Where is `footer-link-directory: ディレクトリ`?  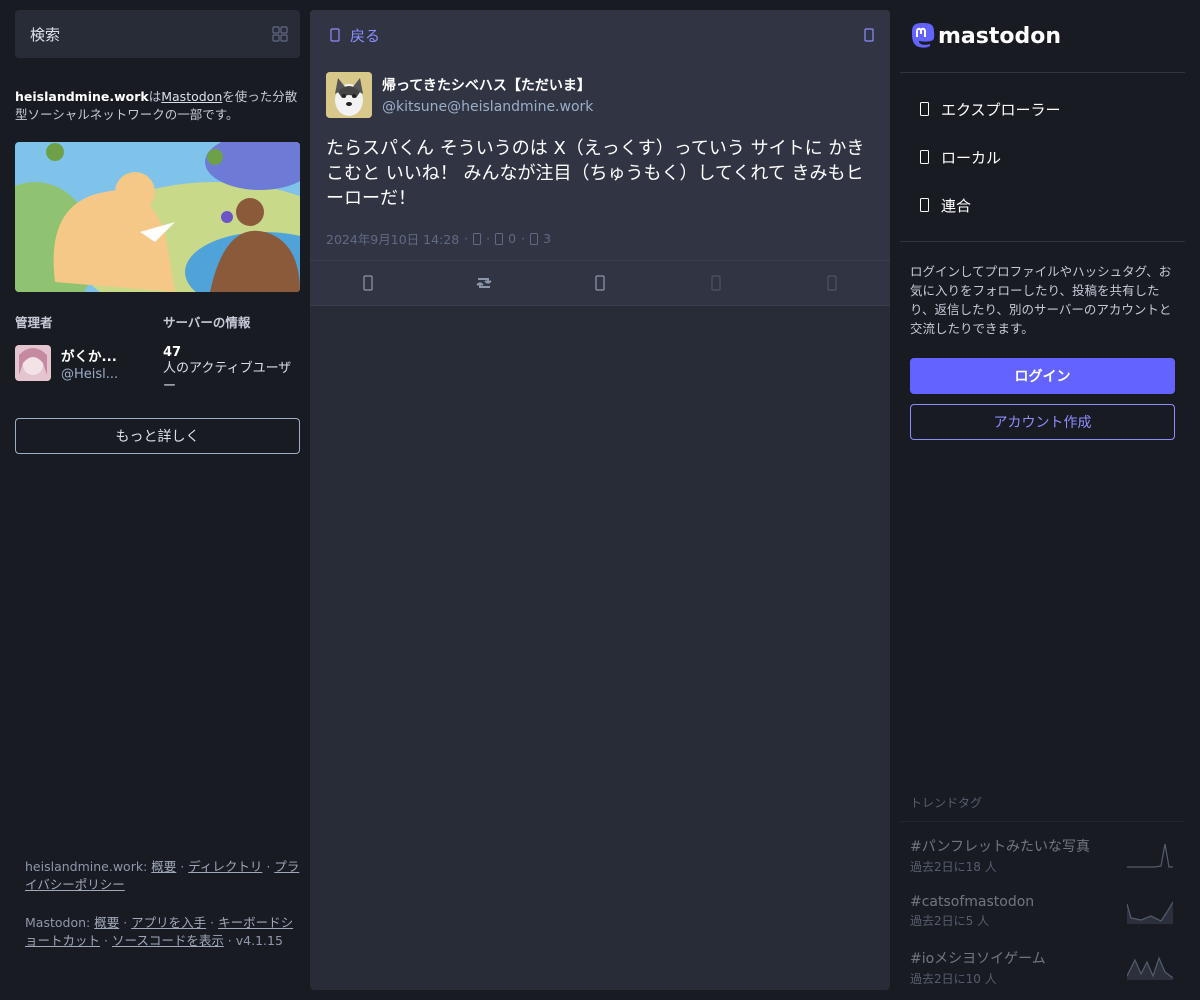
footer-link-directory: ディレクトリ is located at coordinates (225, 866).